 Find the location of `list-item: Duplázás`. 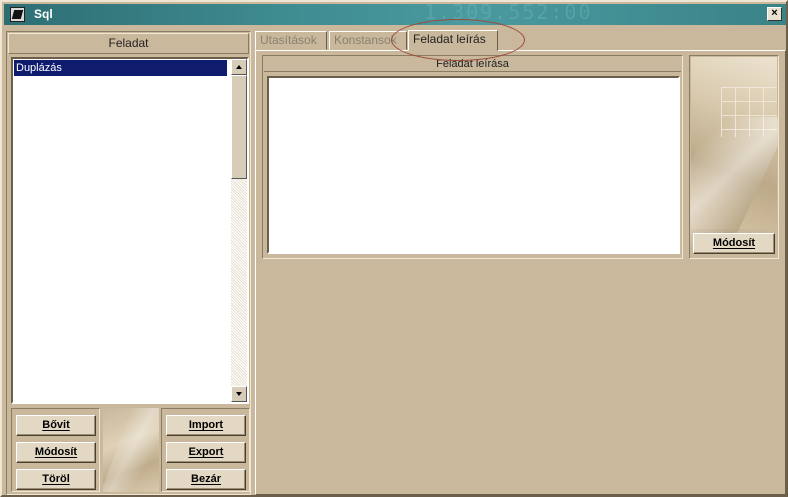

list-item: Duplázás is located at coordinates (120, 68).